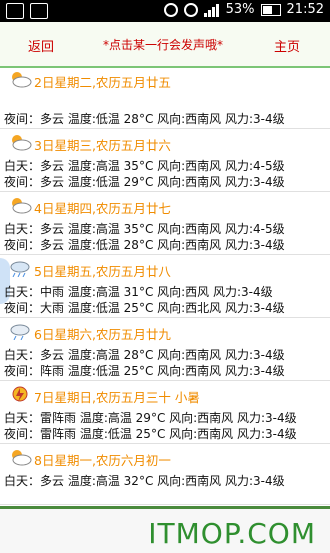 The width and height of the screenshot is (330, 553). I want to click on home-button: 主页, so click(287, 45).